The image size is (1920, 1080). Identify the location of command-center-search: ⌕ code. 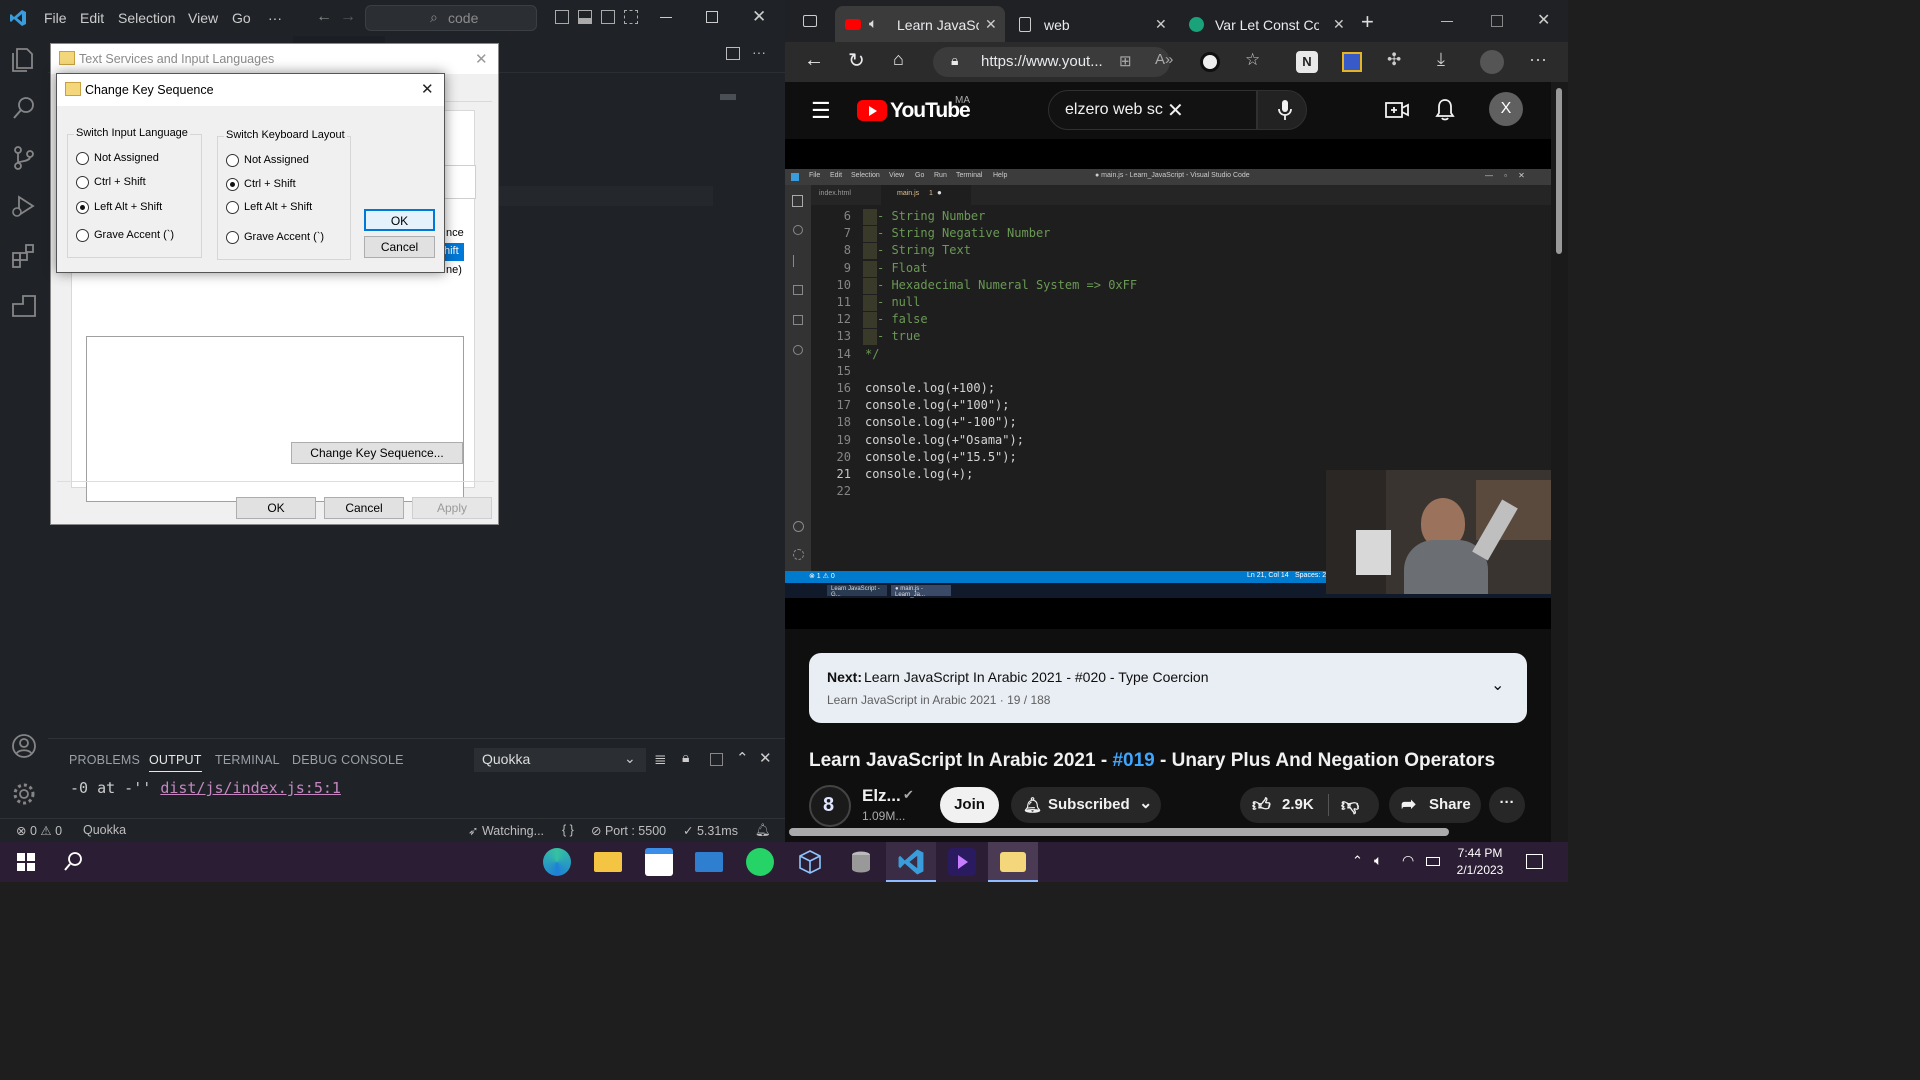
(451, 18).